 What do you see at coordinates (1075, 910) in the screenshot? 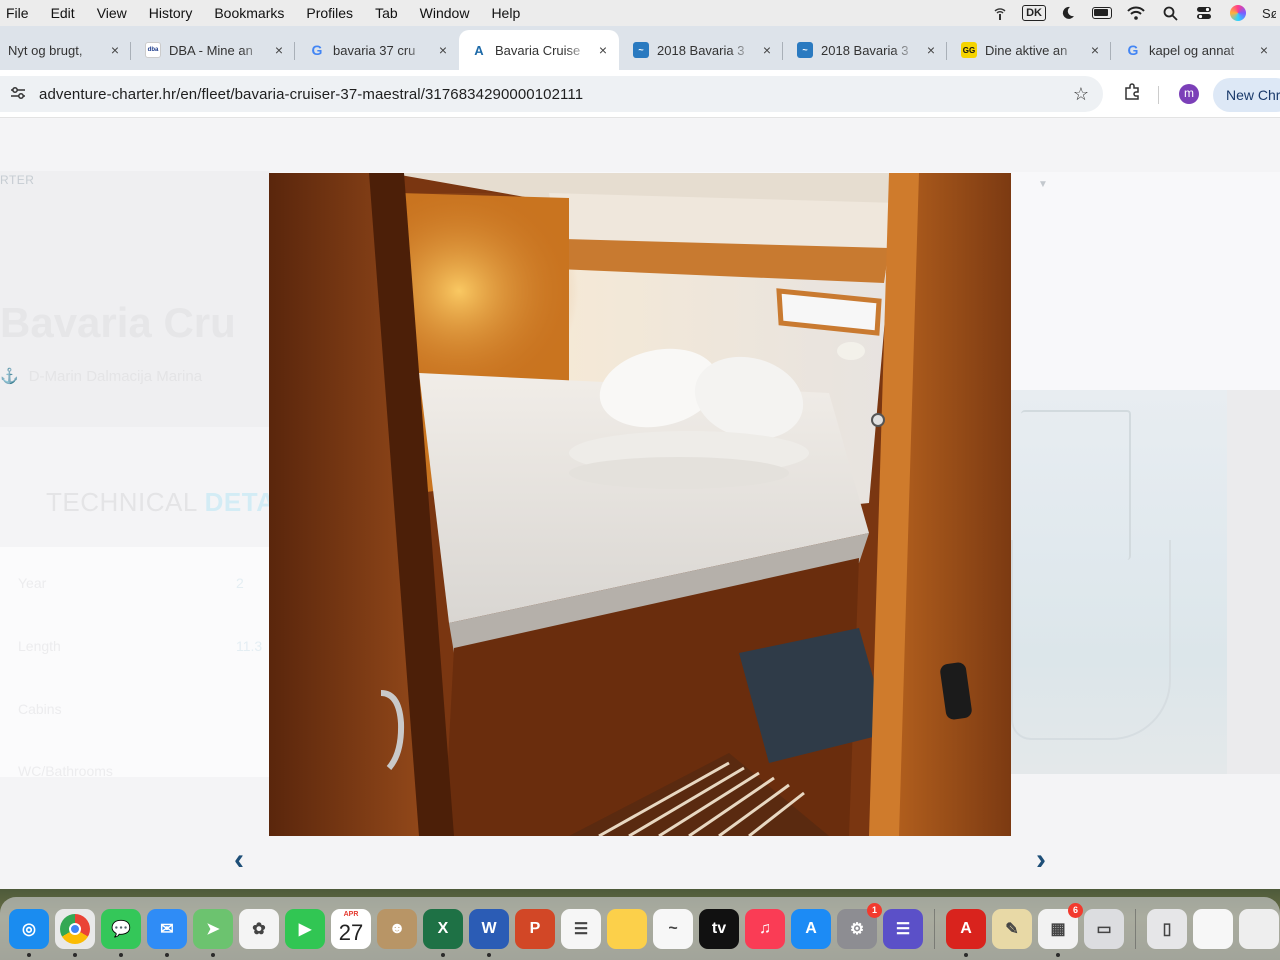
I see `notification-badge: 6` at bounding box center [1075, 910].